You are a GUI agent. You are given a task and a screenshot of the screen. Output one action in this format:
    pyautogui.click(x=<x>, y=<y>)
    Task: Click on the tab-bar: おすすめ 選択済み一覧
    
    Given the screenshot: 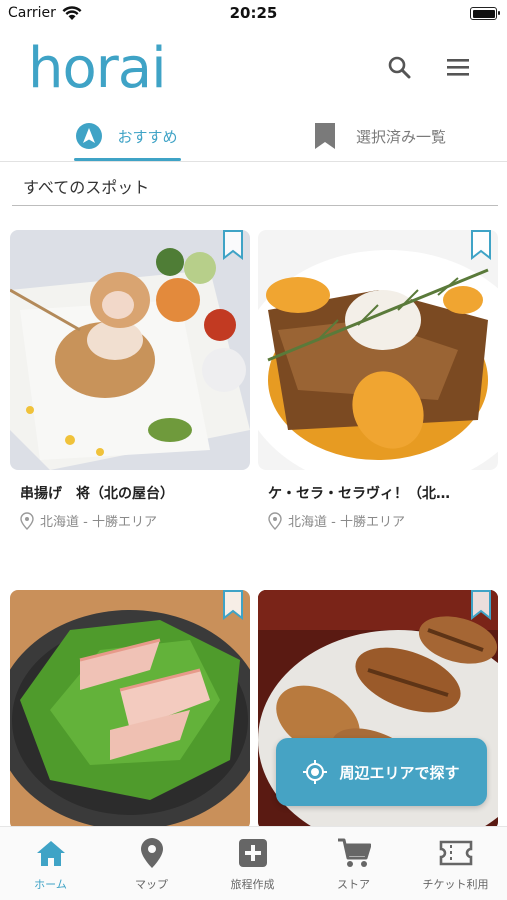 What is the action you would take?
    pyautogui.click(x=253, y=136)
    